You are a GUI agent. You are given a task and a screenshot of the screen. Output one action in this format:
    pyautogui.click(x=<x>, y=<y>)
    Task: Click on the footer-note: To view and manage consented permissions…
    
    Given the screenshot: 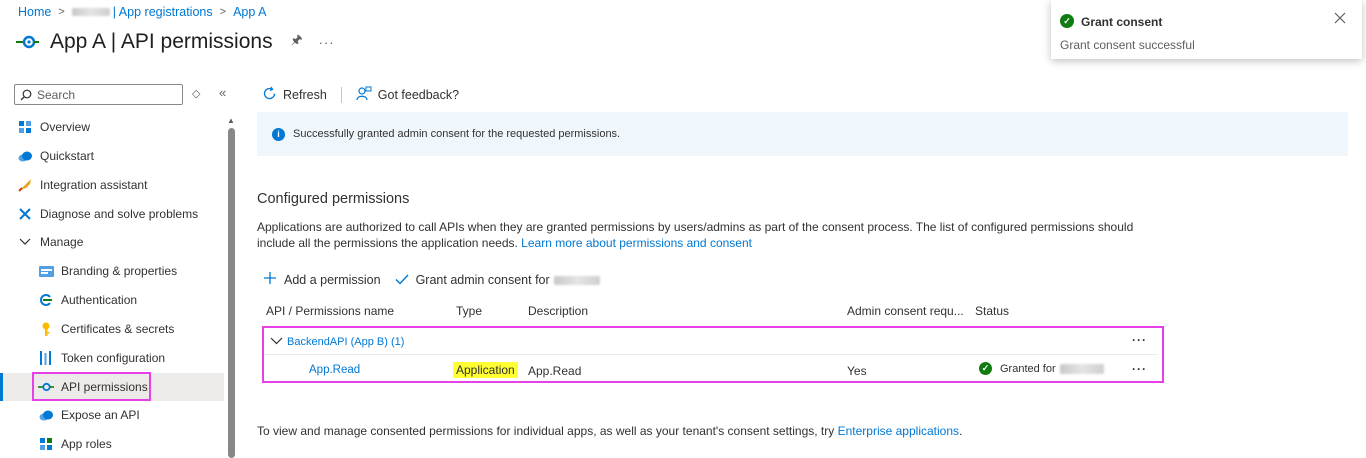 What is the action you would take?
    pyautogui.click(x=609, y=431)
    